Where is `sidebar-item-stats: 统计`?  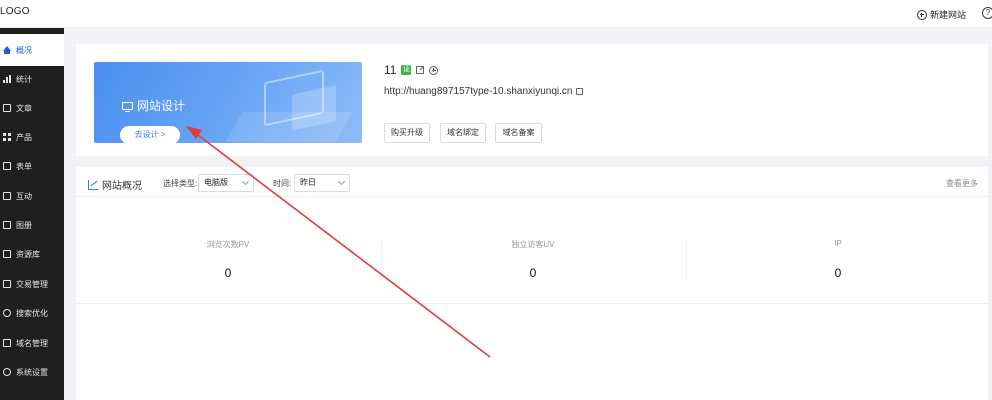 sidebar-item-stats: 统计 is located at coordinates (32, 79).